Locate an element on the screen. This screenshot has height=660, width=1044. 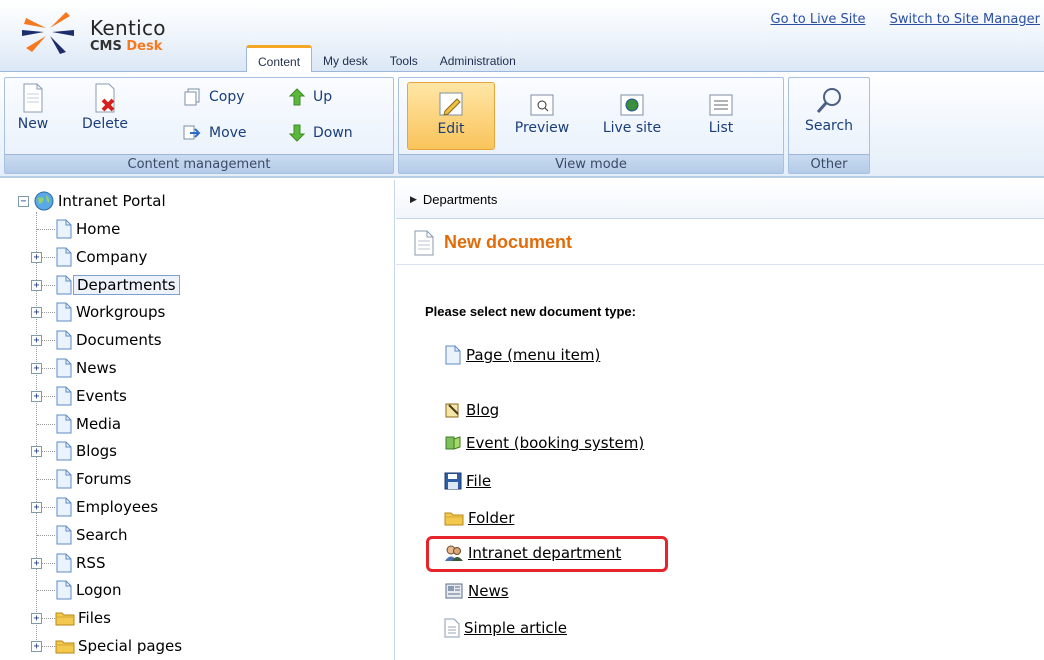
doctype-simple-article: Simple article is located at coordinates (505, 628).